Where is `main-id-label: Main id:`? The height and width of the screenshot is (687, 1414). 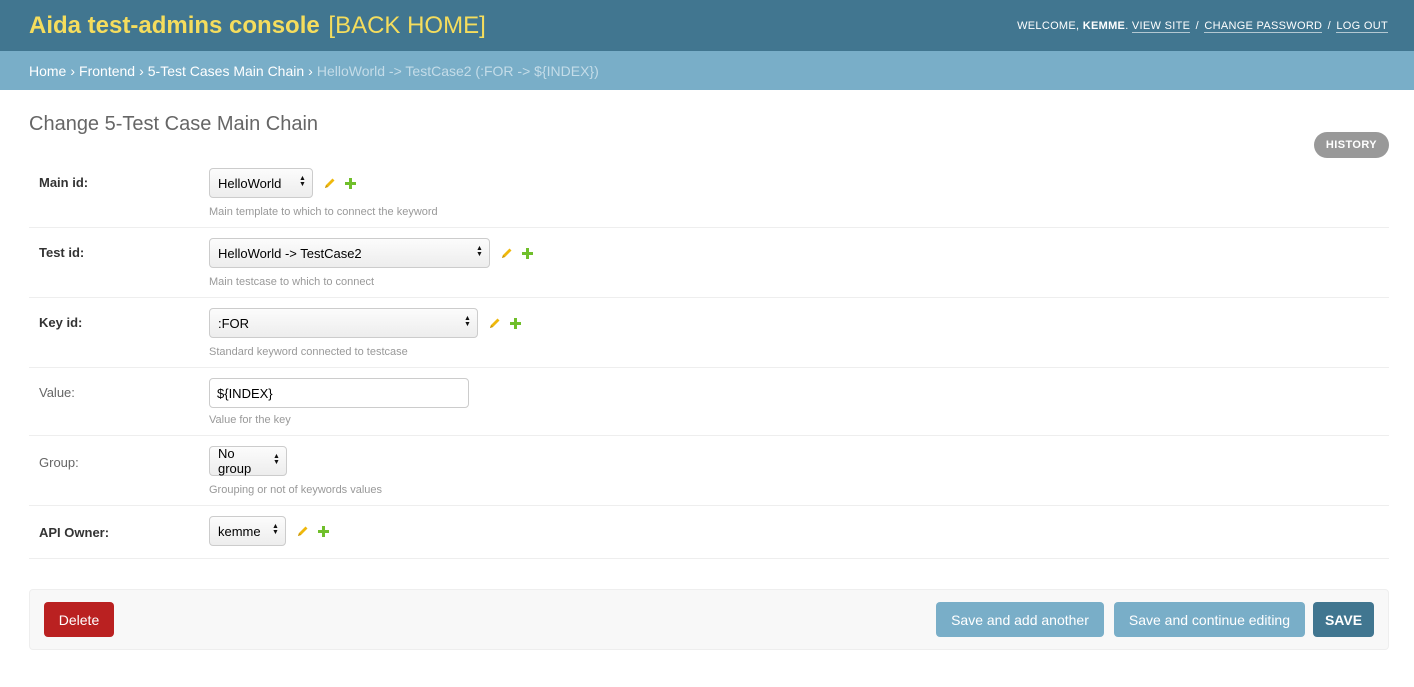 main-id-label: Main id: is located at coordinates (64, 182).